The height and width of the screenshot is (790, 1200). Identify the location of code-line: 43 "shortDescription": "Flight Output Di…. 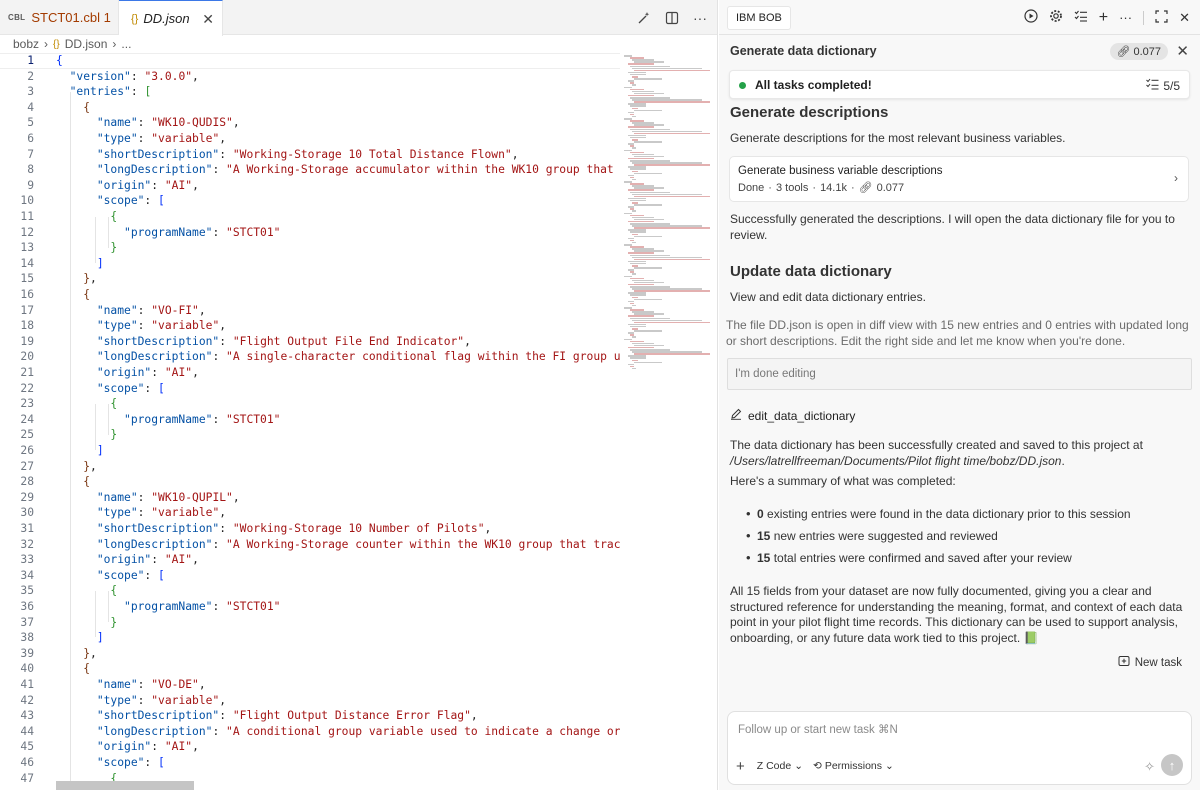
(249, 716).